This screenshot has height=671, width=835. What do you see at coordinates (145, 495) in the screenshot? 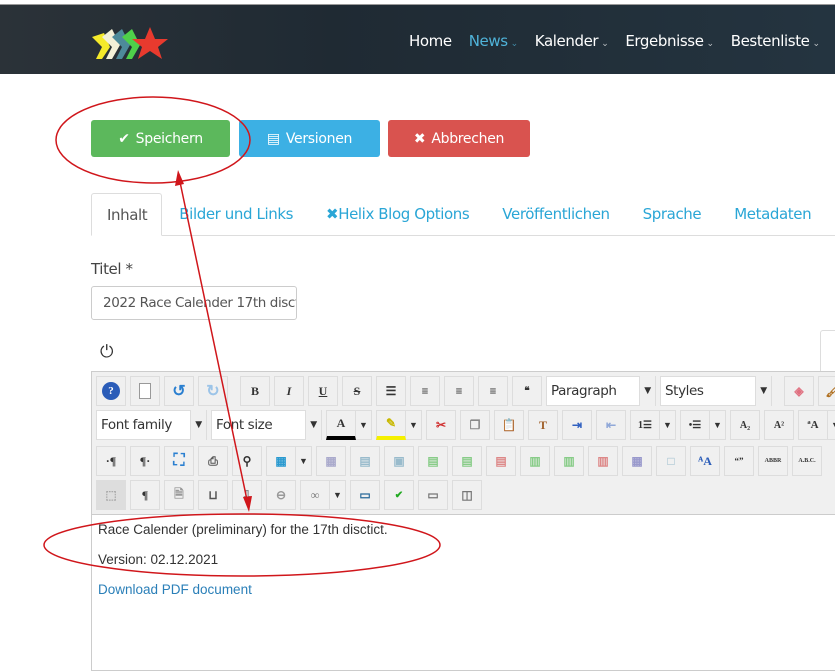
I see `show-blocks-icon: ¶` at bounding box center [145, 495].